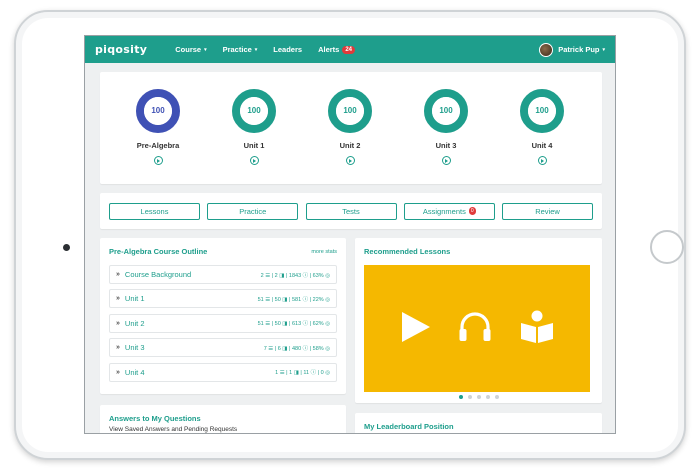 The height and width of the screenshot is (469, 700). What do you see at coordinates (296, 348) in the screenshot?
I see `outline-row-stats: 7 ☰ | 6 ◨ | 480 ⓘ | 58% ◎` at bounding box center [296, 348].